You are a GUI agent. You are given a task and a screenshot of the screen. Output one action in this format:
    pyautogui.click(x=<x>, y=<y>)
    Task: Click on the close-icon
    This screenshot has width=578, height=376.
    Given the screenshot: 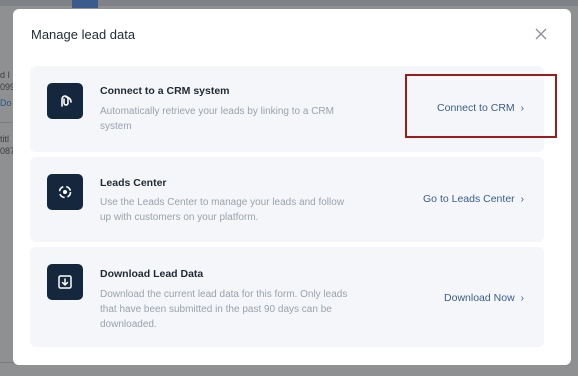 What is the action you would take?
    pyautogui.click(x=541, y=34)
    